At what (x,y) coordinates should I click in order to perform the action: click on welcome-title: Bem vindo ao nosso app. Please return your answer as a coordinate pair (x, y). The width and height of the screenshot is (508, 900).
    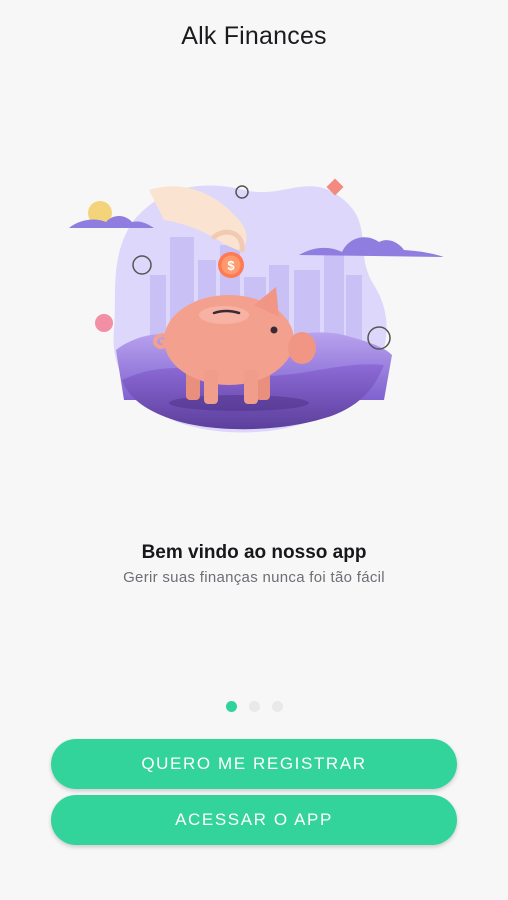
    Looking at the image, I should click on (254, 552).